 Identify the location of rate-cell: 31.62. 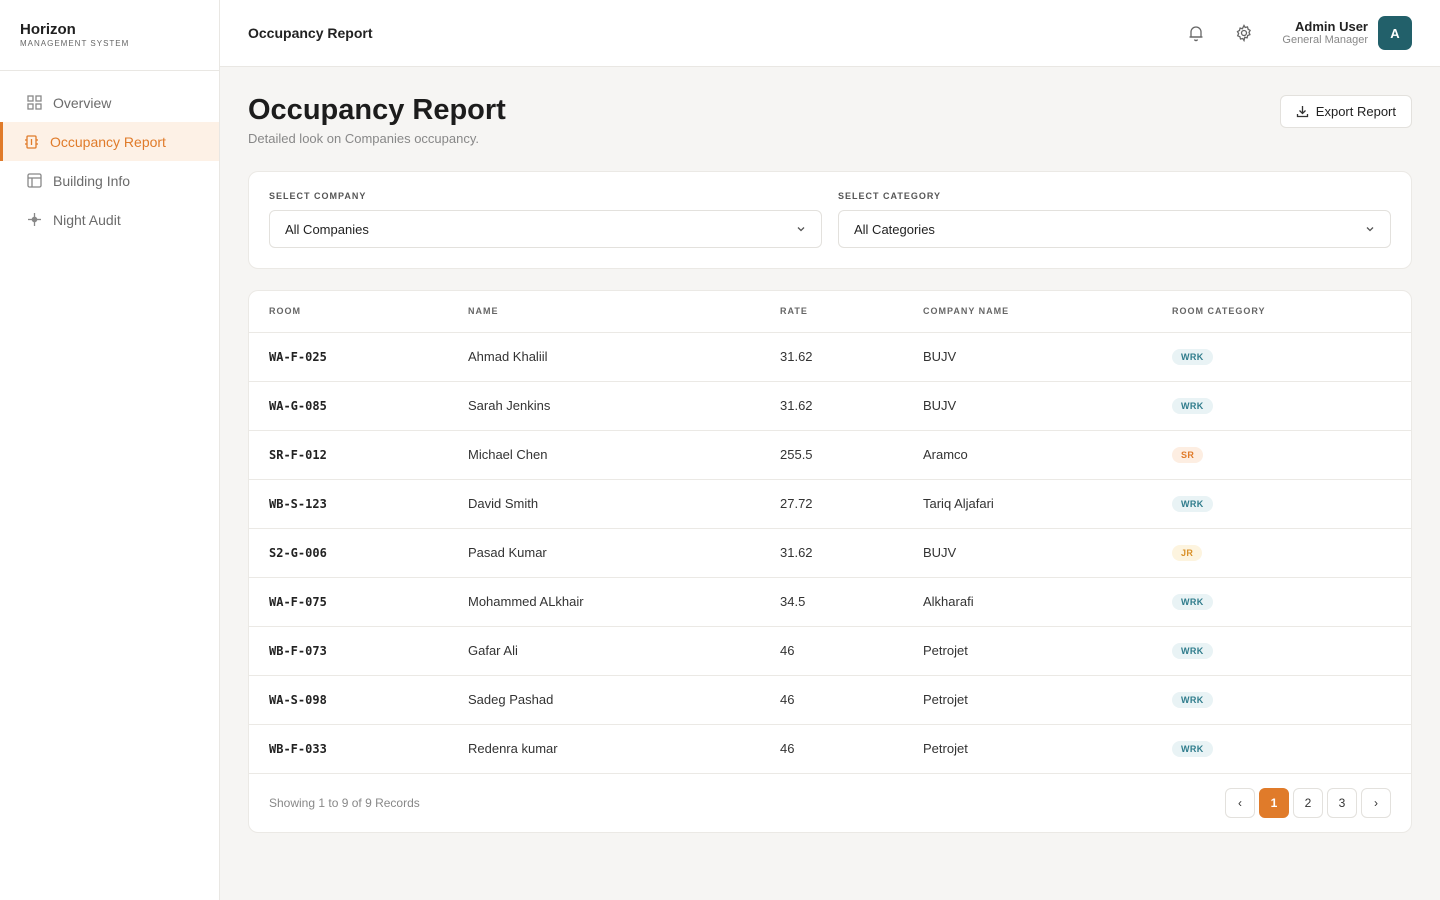
(831, 406).